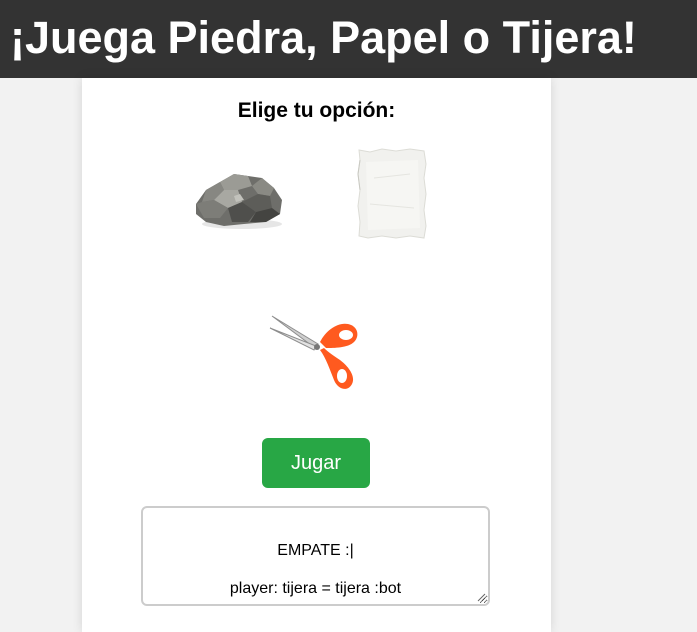 The height and width of the screenshot is (632, 697). I want to click on scissors-icon, so click(313, 352).